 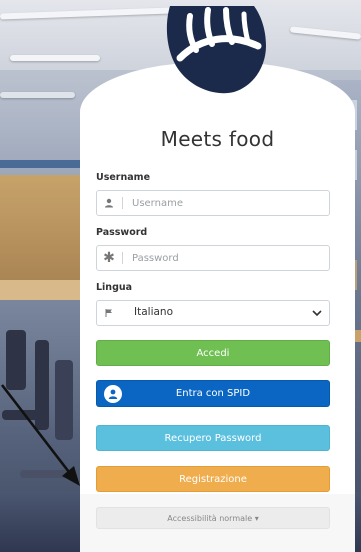 What do you see at coordinates (123, 177) in the screenshot?
I see `username-label: Username` at bounding box center [123, 177].